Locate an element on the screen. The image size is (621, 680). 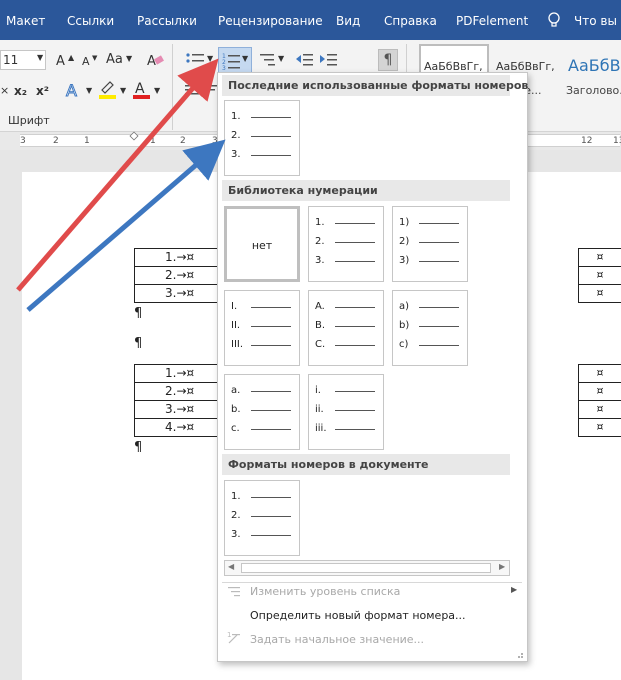
annotation-arrows is located at coordinates (121, 185).